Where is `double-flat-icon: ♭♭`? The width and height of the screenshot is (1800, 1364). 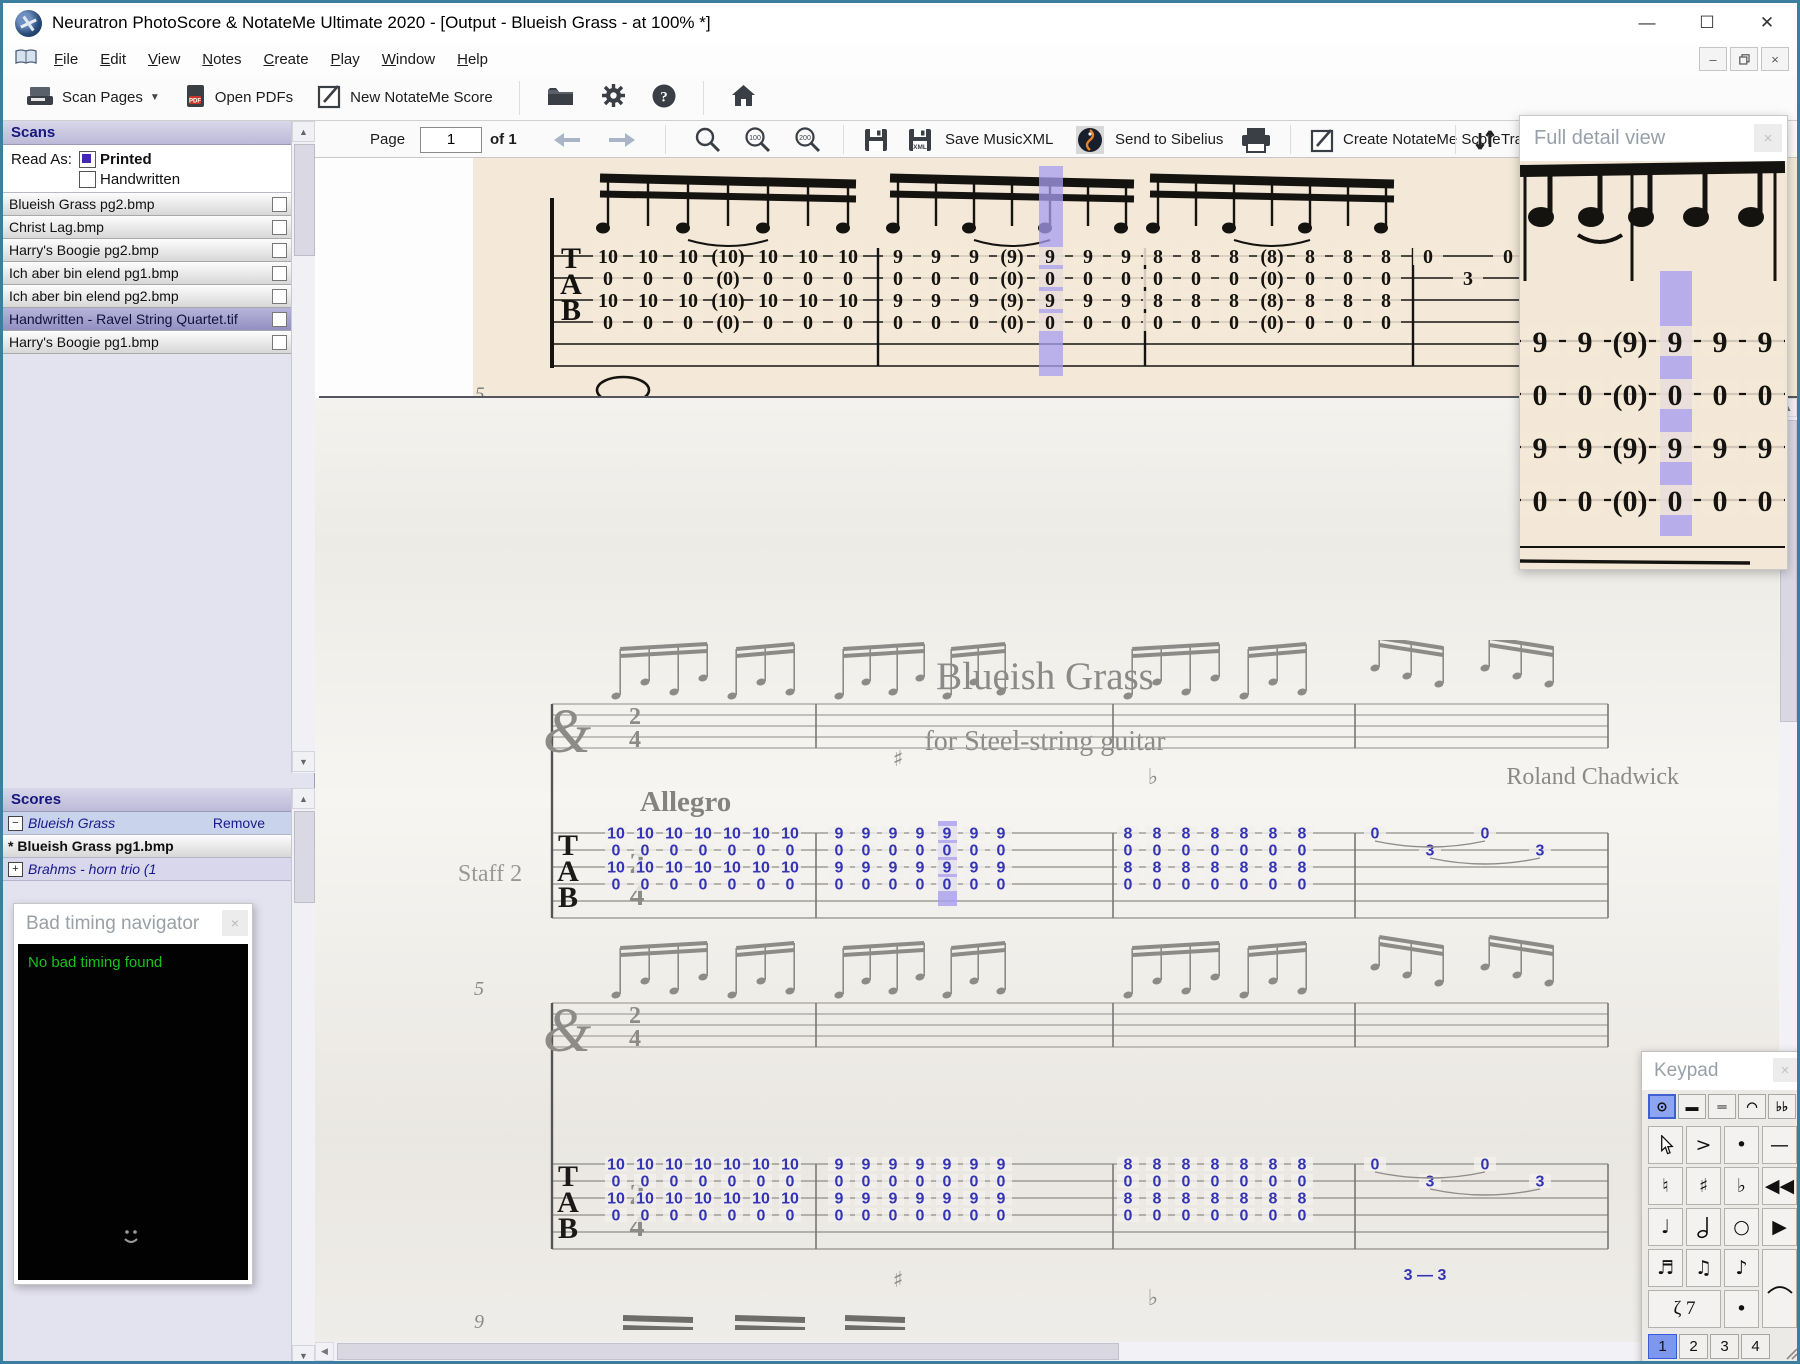 double-flat-icon: ♭♭ is located at coordinates (1782, 1106).